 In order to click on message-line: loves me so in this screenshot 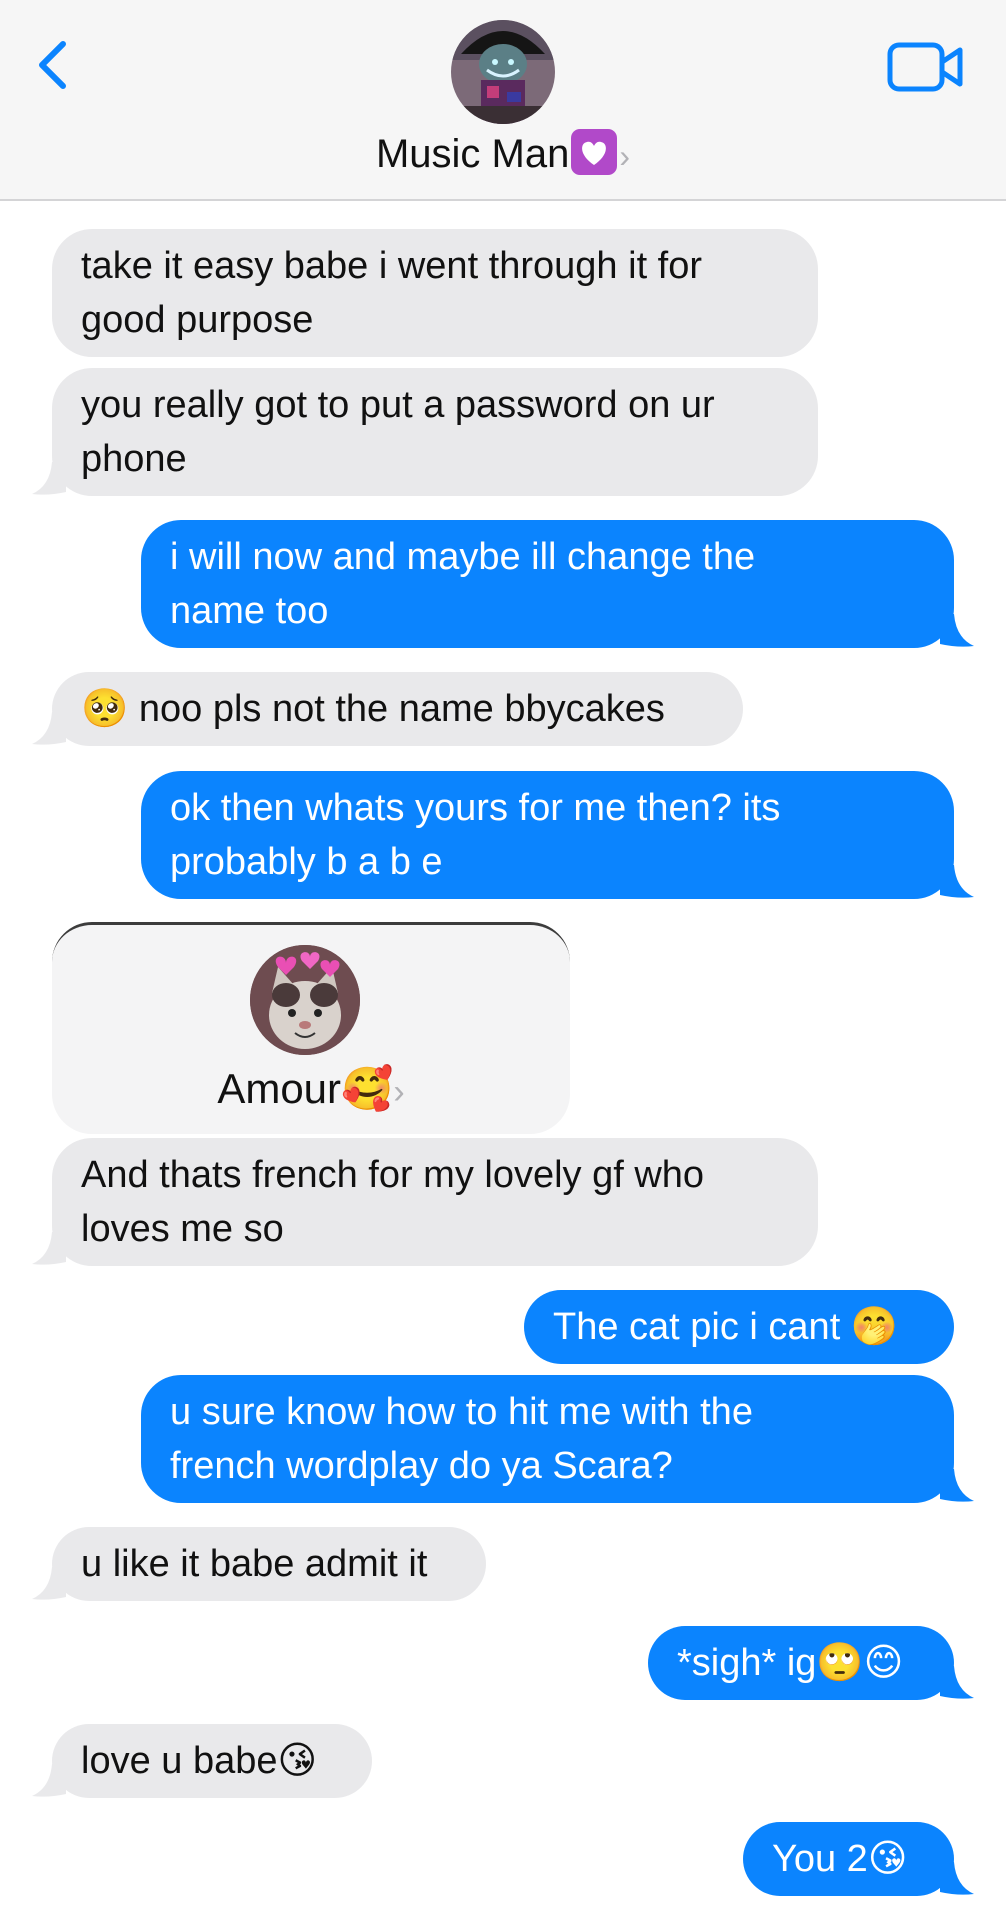, I will do `click(182, 1229)`.